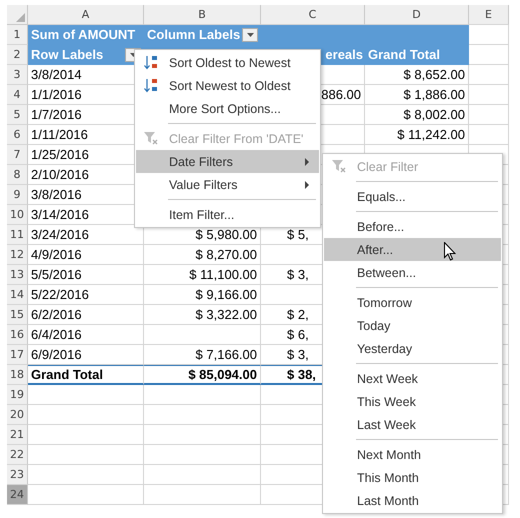 The width and height of the screenshot is (520, 518). What do you see at coordinates (417, 95) in the screenshot?
I see `table-cell: $ 1,886.00` at bounding box center [417, 95].